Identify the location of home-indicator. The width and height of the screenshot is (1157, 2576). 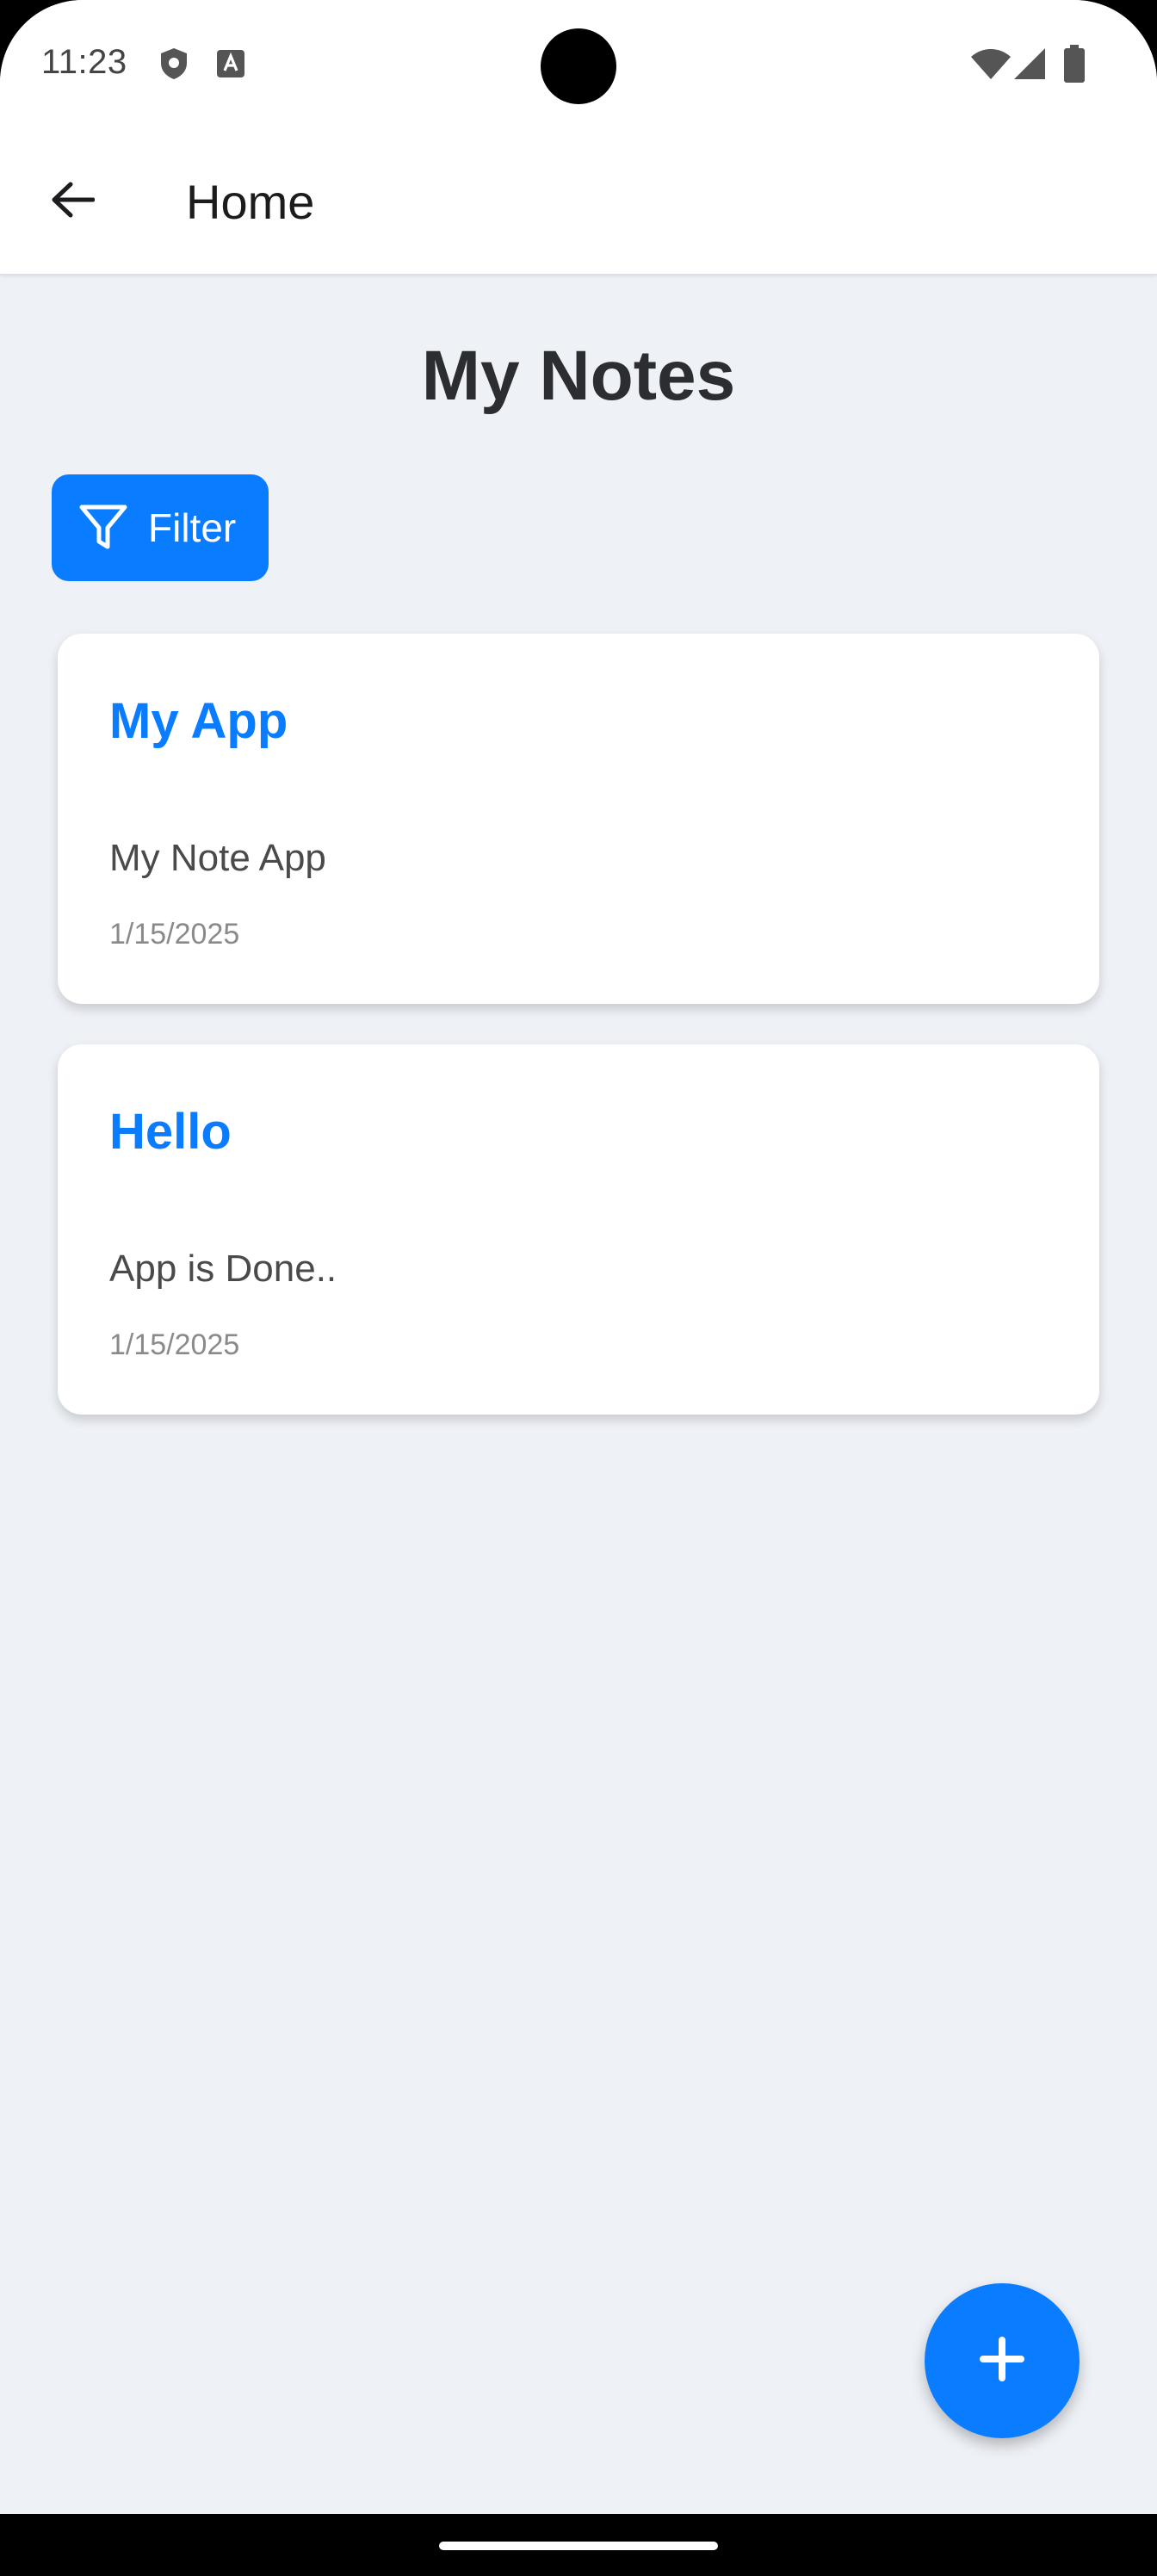
(579, 2546).